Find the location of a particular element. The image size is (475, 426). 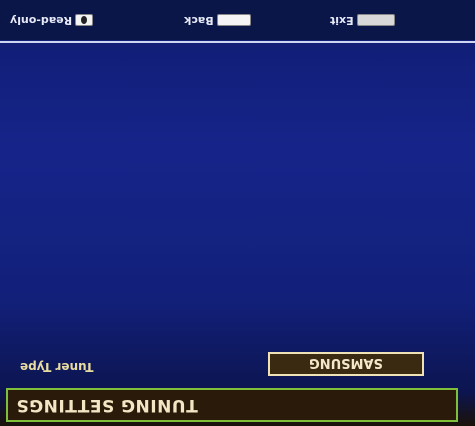

lock-key-icon is located at coordinates (84, 20).